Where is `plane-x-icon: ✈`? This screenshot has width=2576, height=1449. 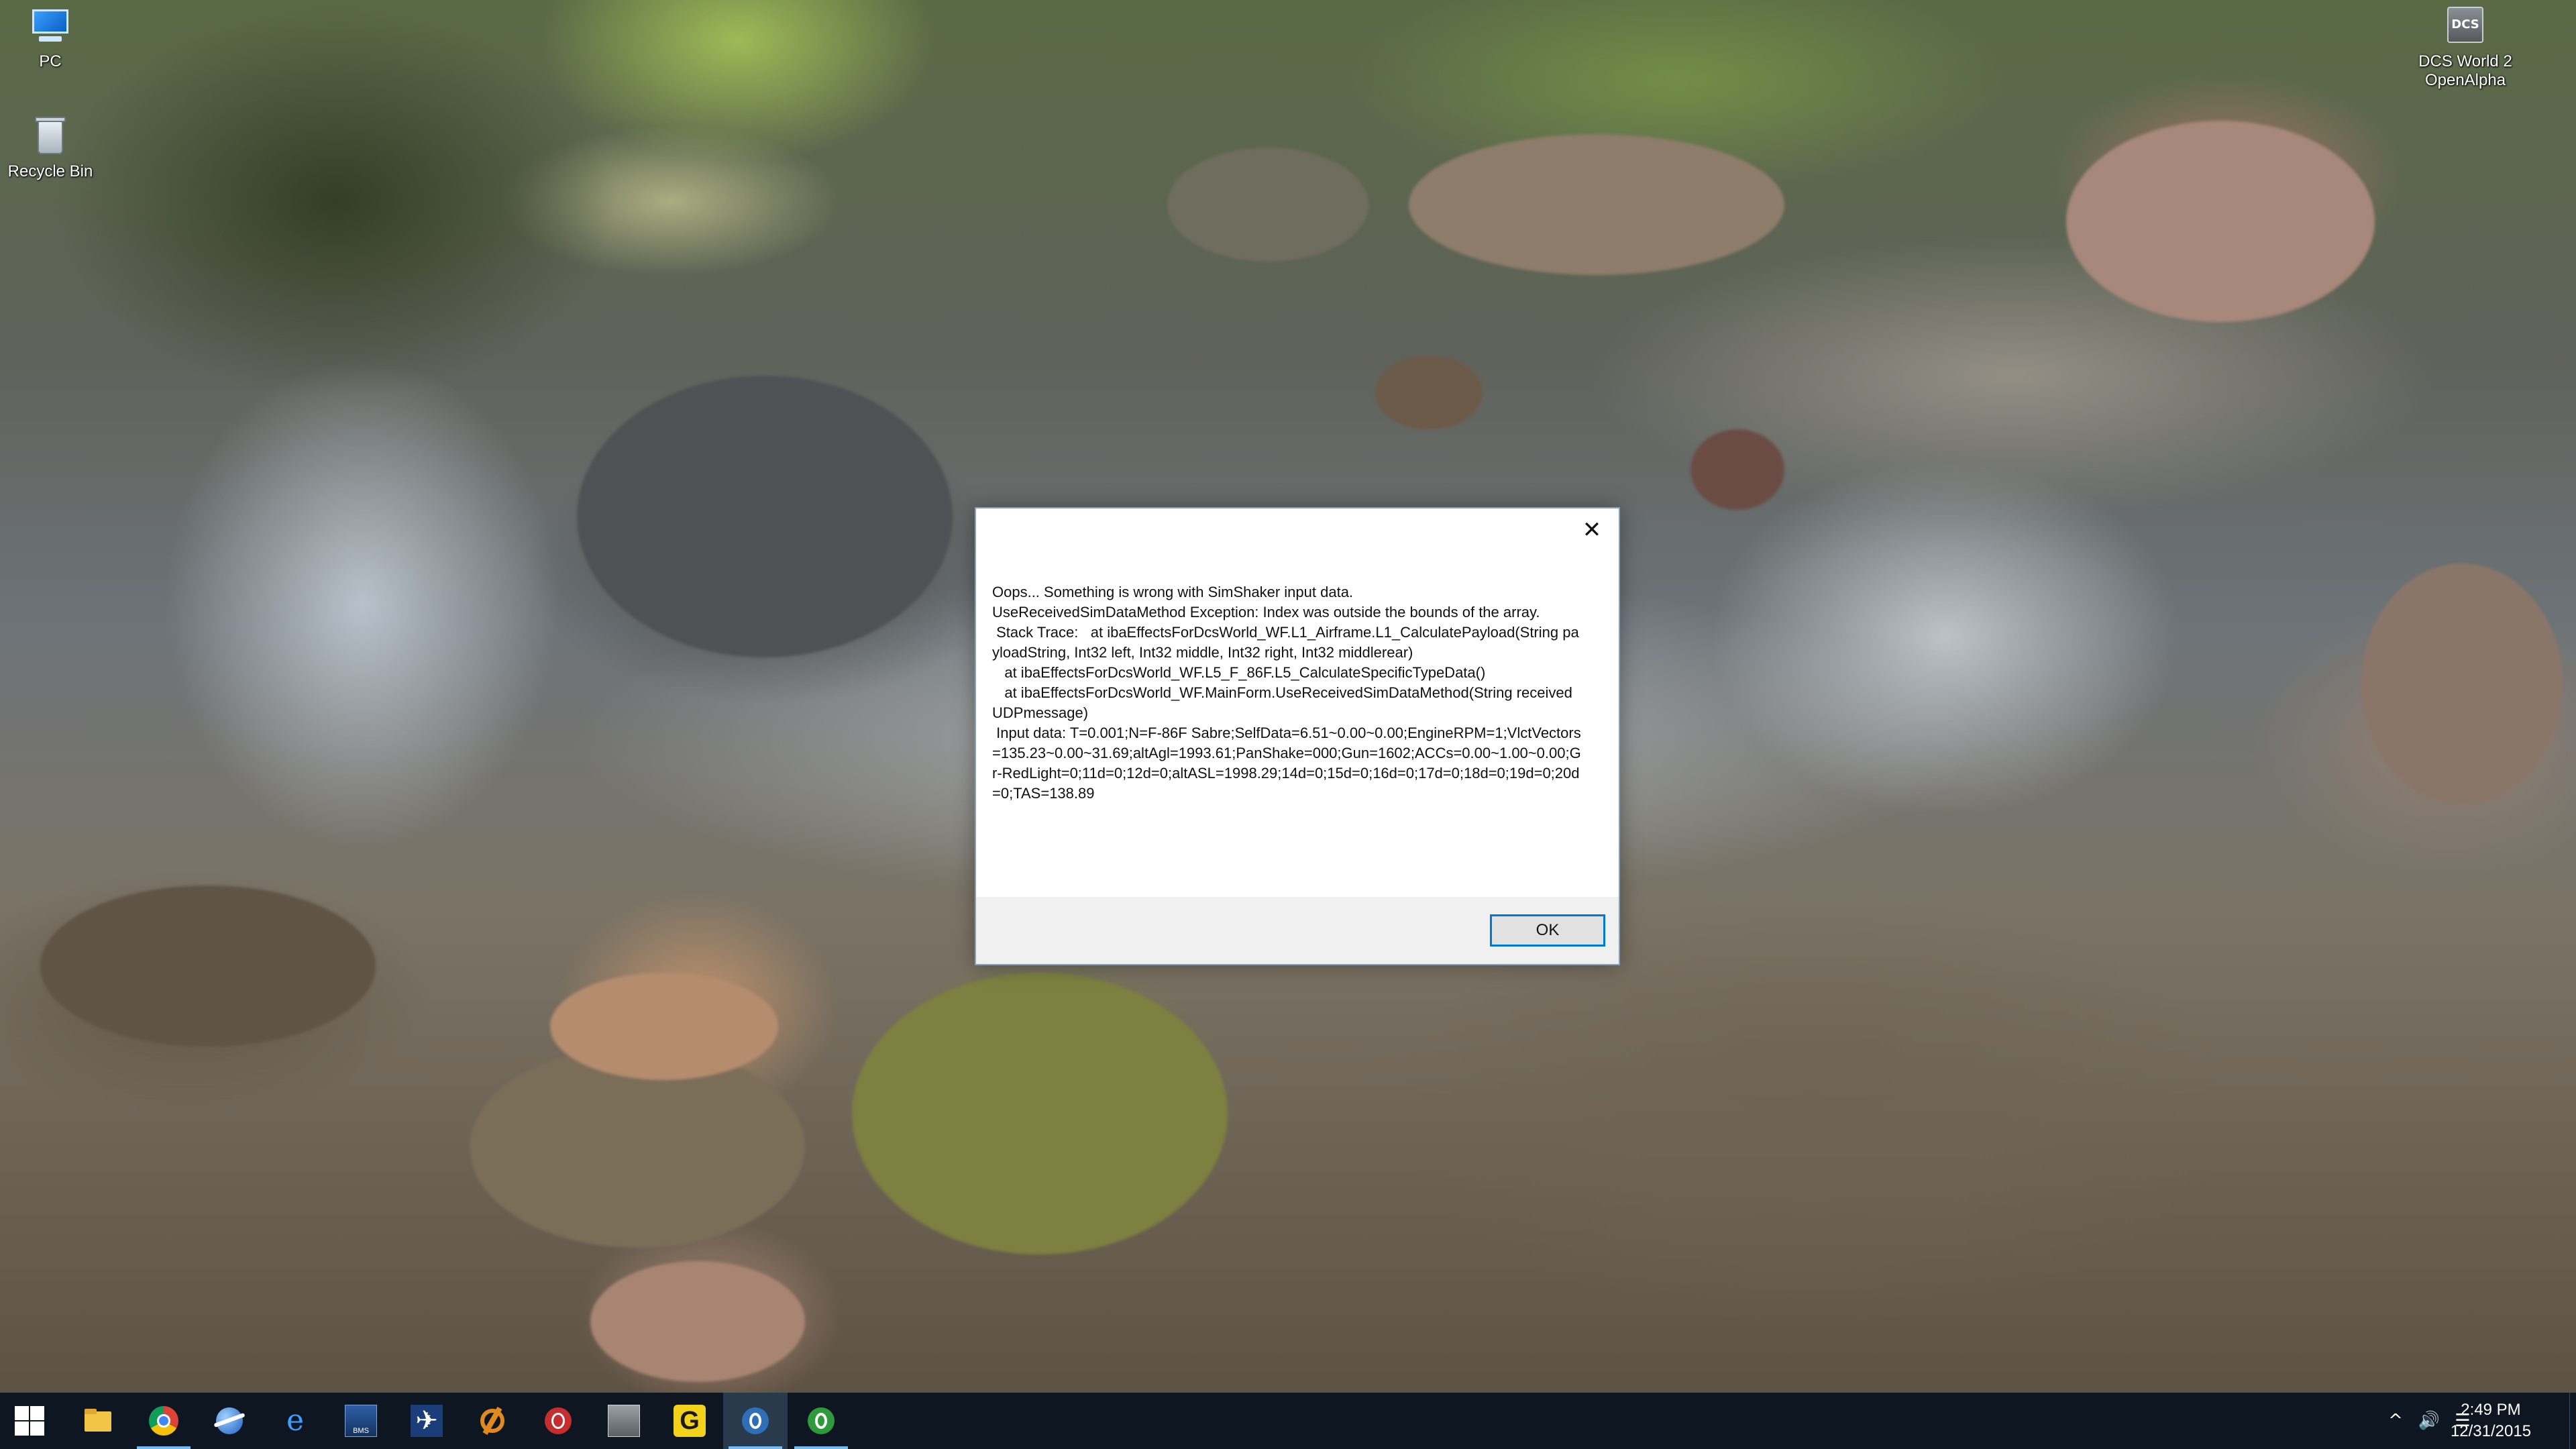
plane-x-icon: ✈ is located at coordinates (427, 1421).